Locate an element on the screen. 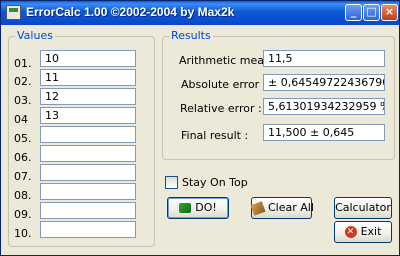 The image size is (400, 256). value-input-04: 13 is located at coordinates (88, 115).